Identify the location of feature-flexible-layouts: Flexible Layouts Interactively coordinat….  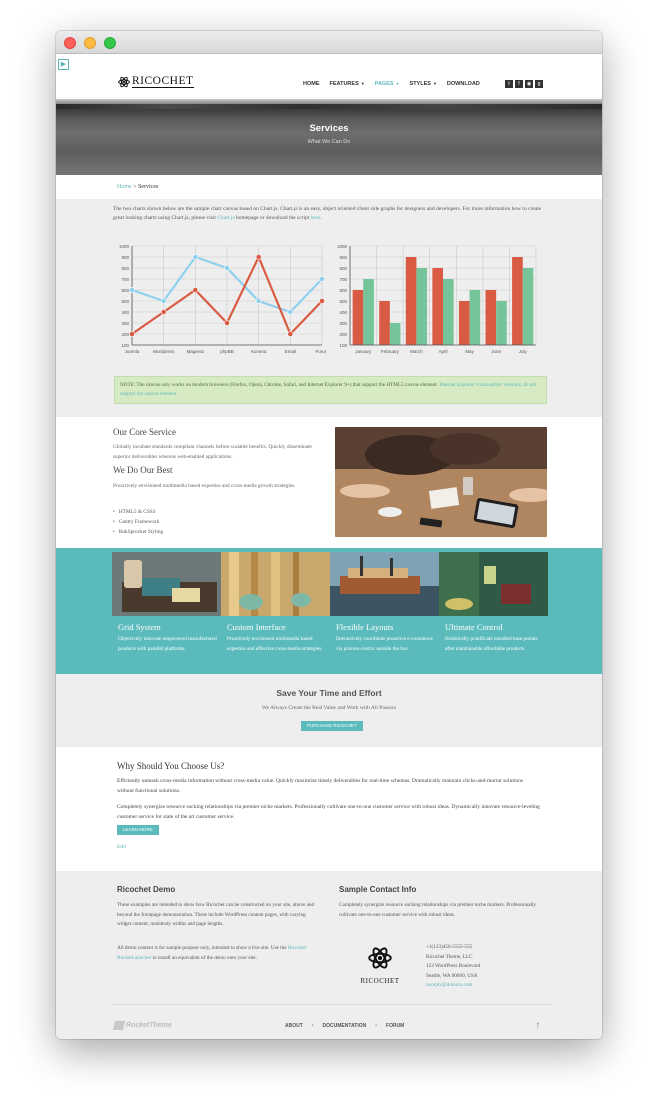
(384, 603).